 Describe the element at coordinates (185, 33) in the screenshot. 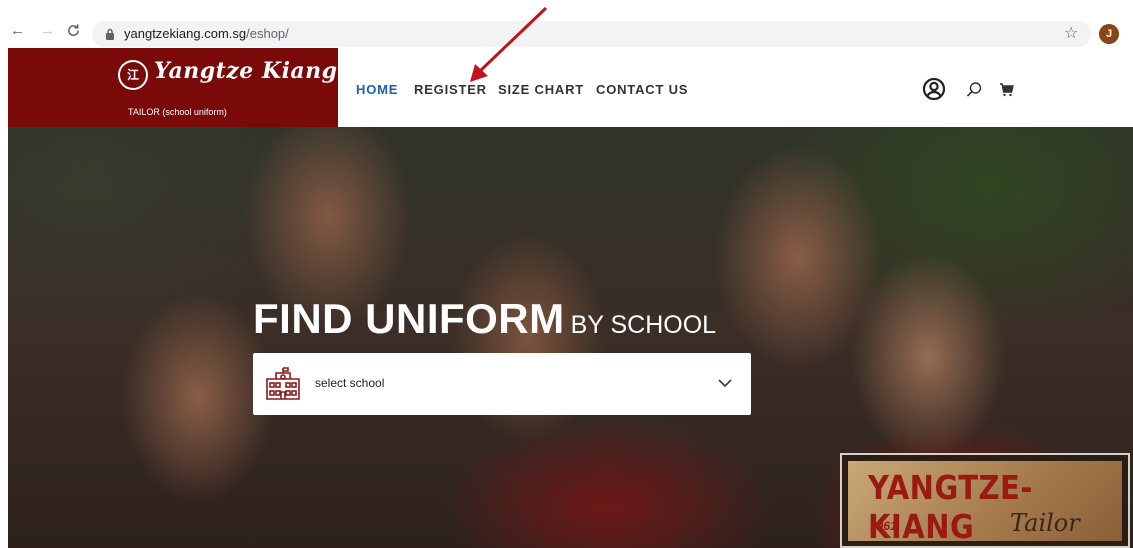

I see `url-host: yangtzekiang.com.sg` at that location.